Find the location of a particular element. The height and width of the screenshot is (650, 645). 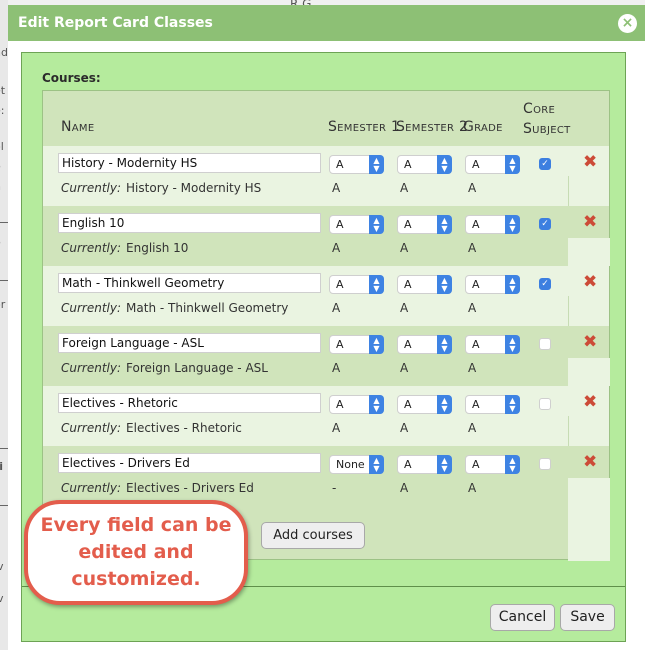

current-course-name: Currently: History - Modernity HS is located at coordinates (161, 188).